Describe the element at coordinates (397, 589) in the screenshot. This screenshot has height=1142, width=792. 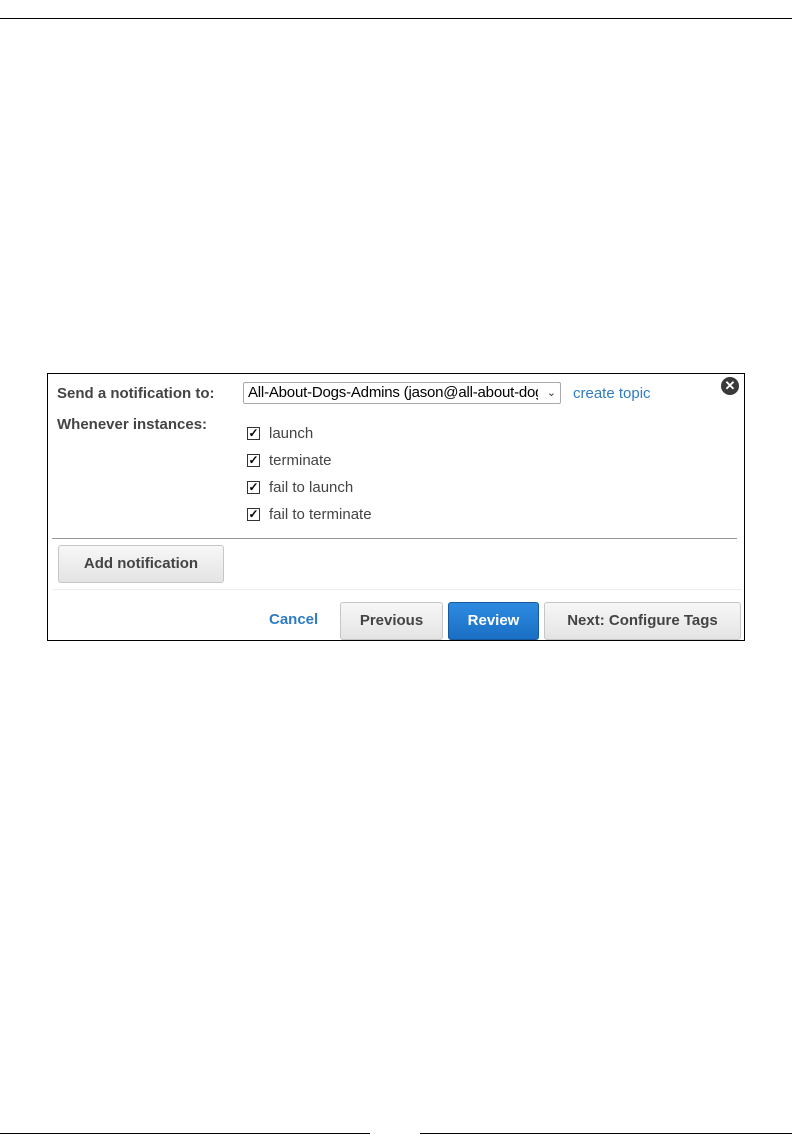
I see `footer-divider` at that location.